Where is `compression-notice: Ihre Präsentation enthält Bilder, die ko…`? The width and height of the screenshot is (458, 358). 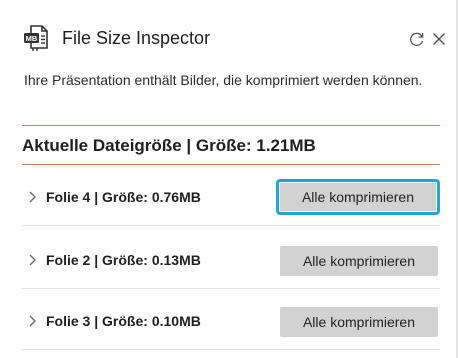 compression-notice: Ihre Präsentation enthält Bilder, die ko… is located at coordinates (223, 80).